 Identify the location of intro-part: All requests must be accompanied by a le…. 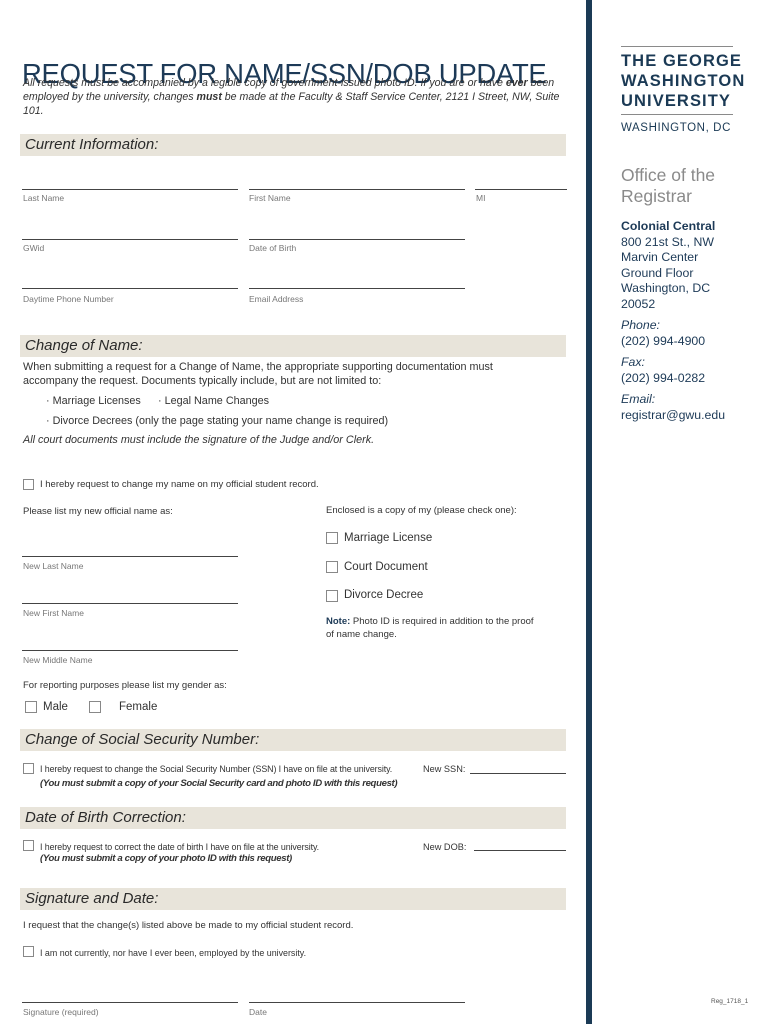
(264, 83).